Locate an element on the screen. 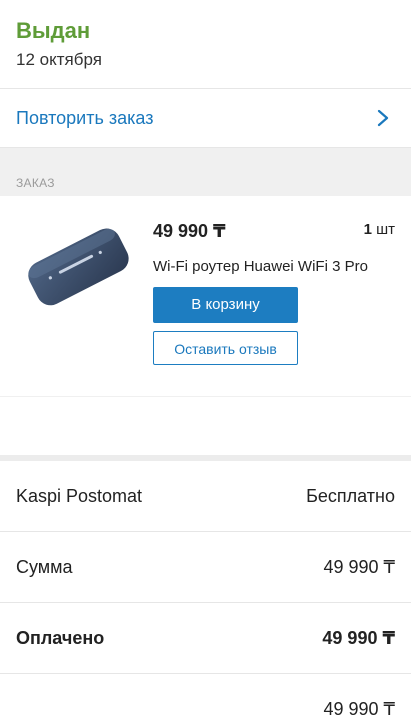 Image resolution: width=411 pixels, height=720 pixels. product-image is located at coordinates (78, 266).